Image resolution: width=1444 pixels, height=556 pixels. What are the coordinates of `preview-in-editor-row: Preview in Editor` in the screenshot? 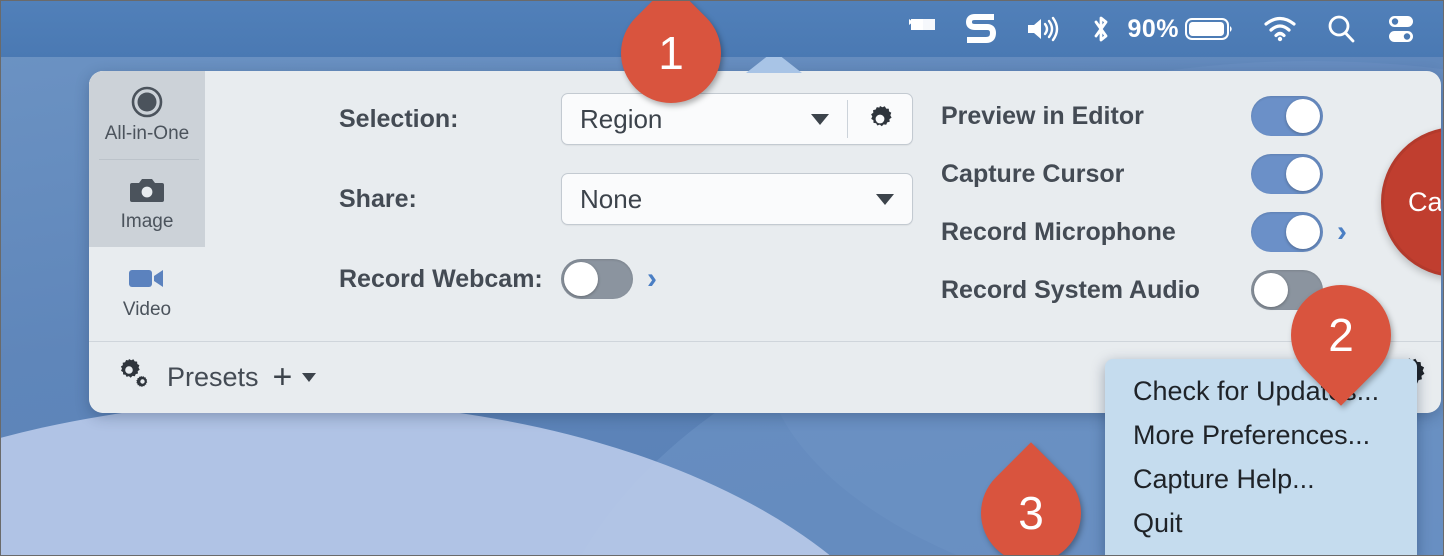 It's located at (1151, 116).